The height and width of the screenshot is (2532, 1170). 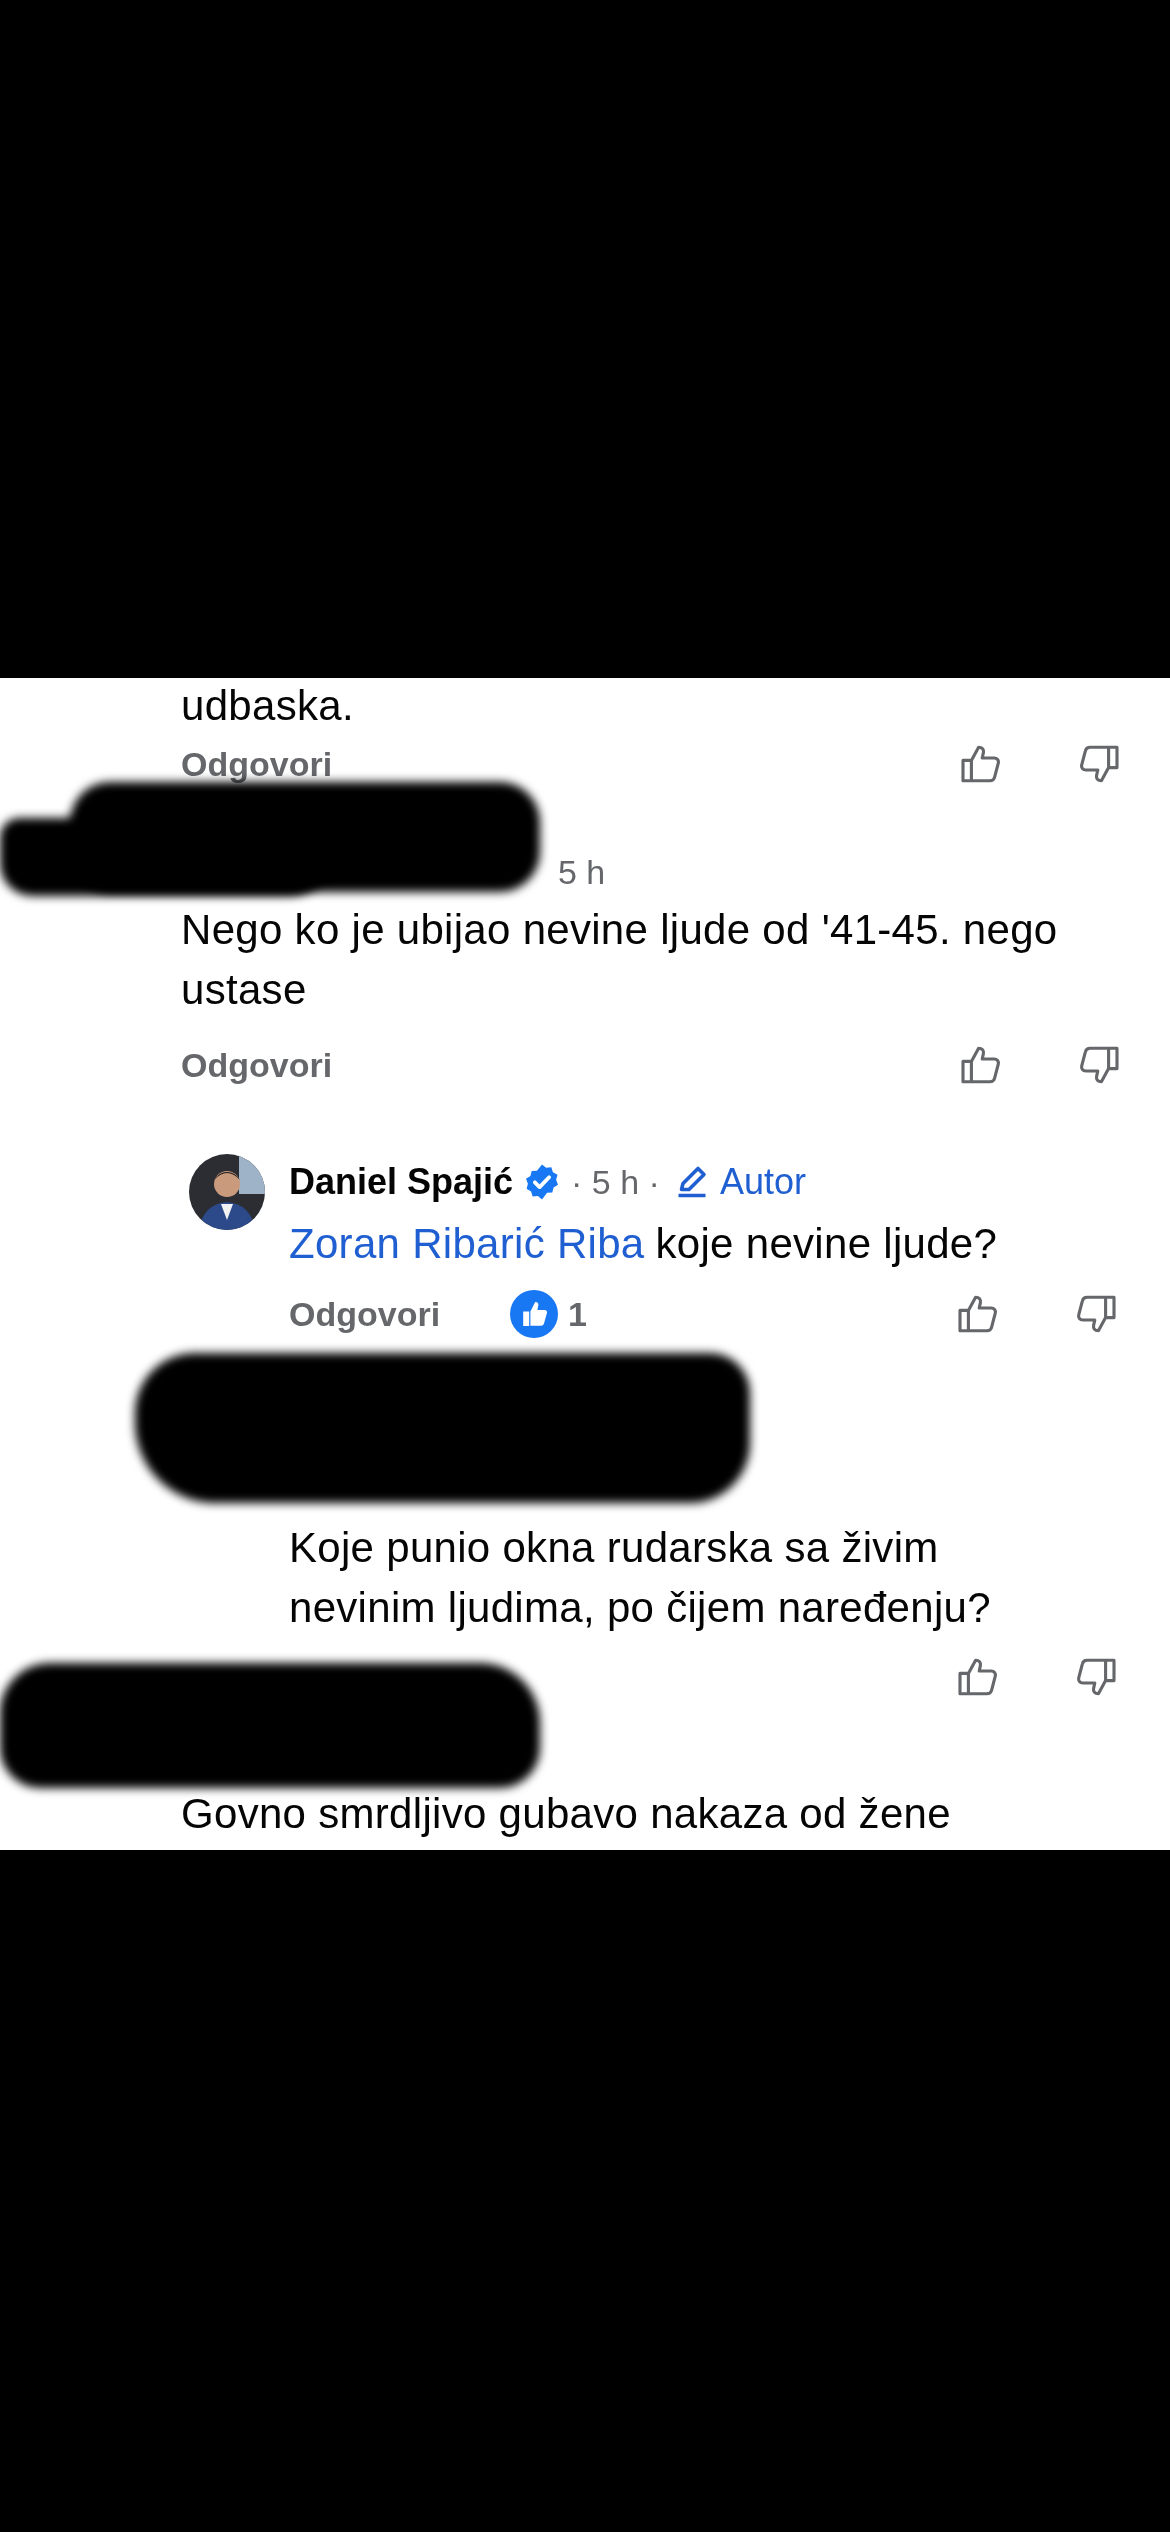 I want to click on like-icon, so click(x=534, y=1314).